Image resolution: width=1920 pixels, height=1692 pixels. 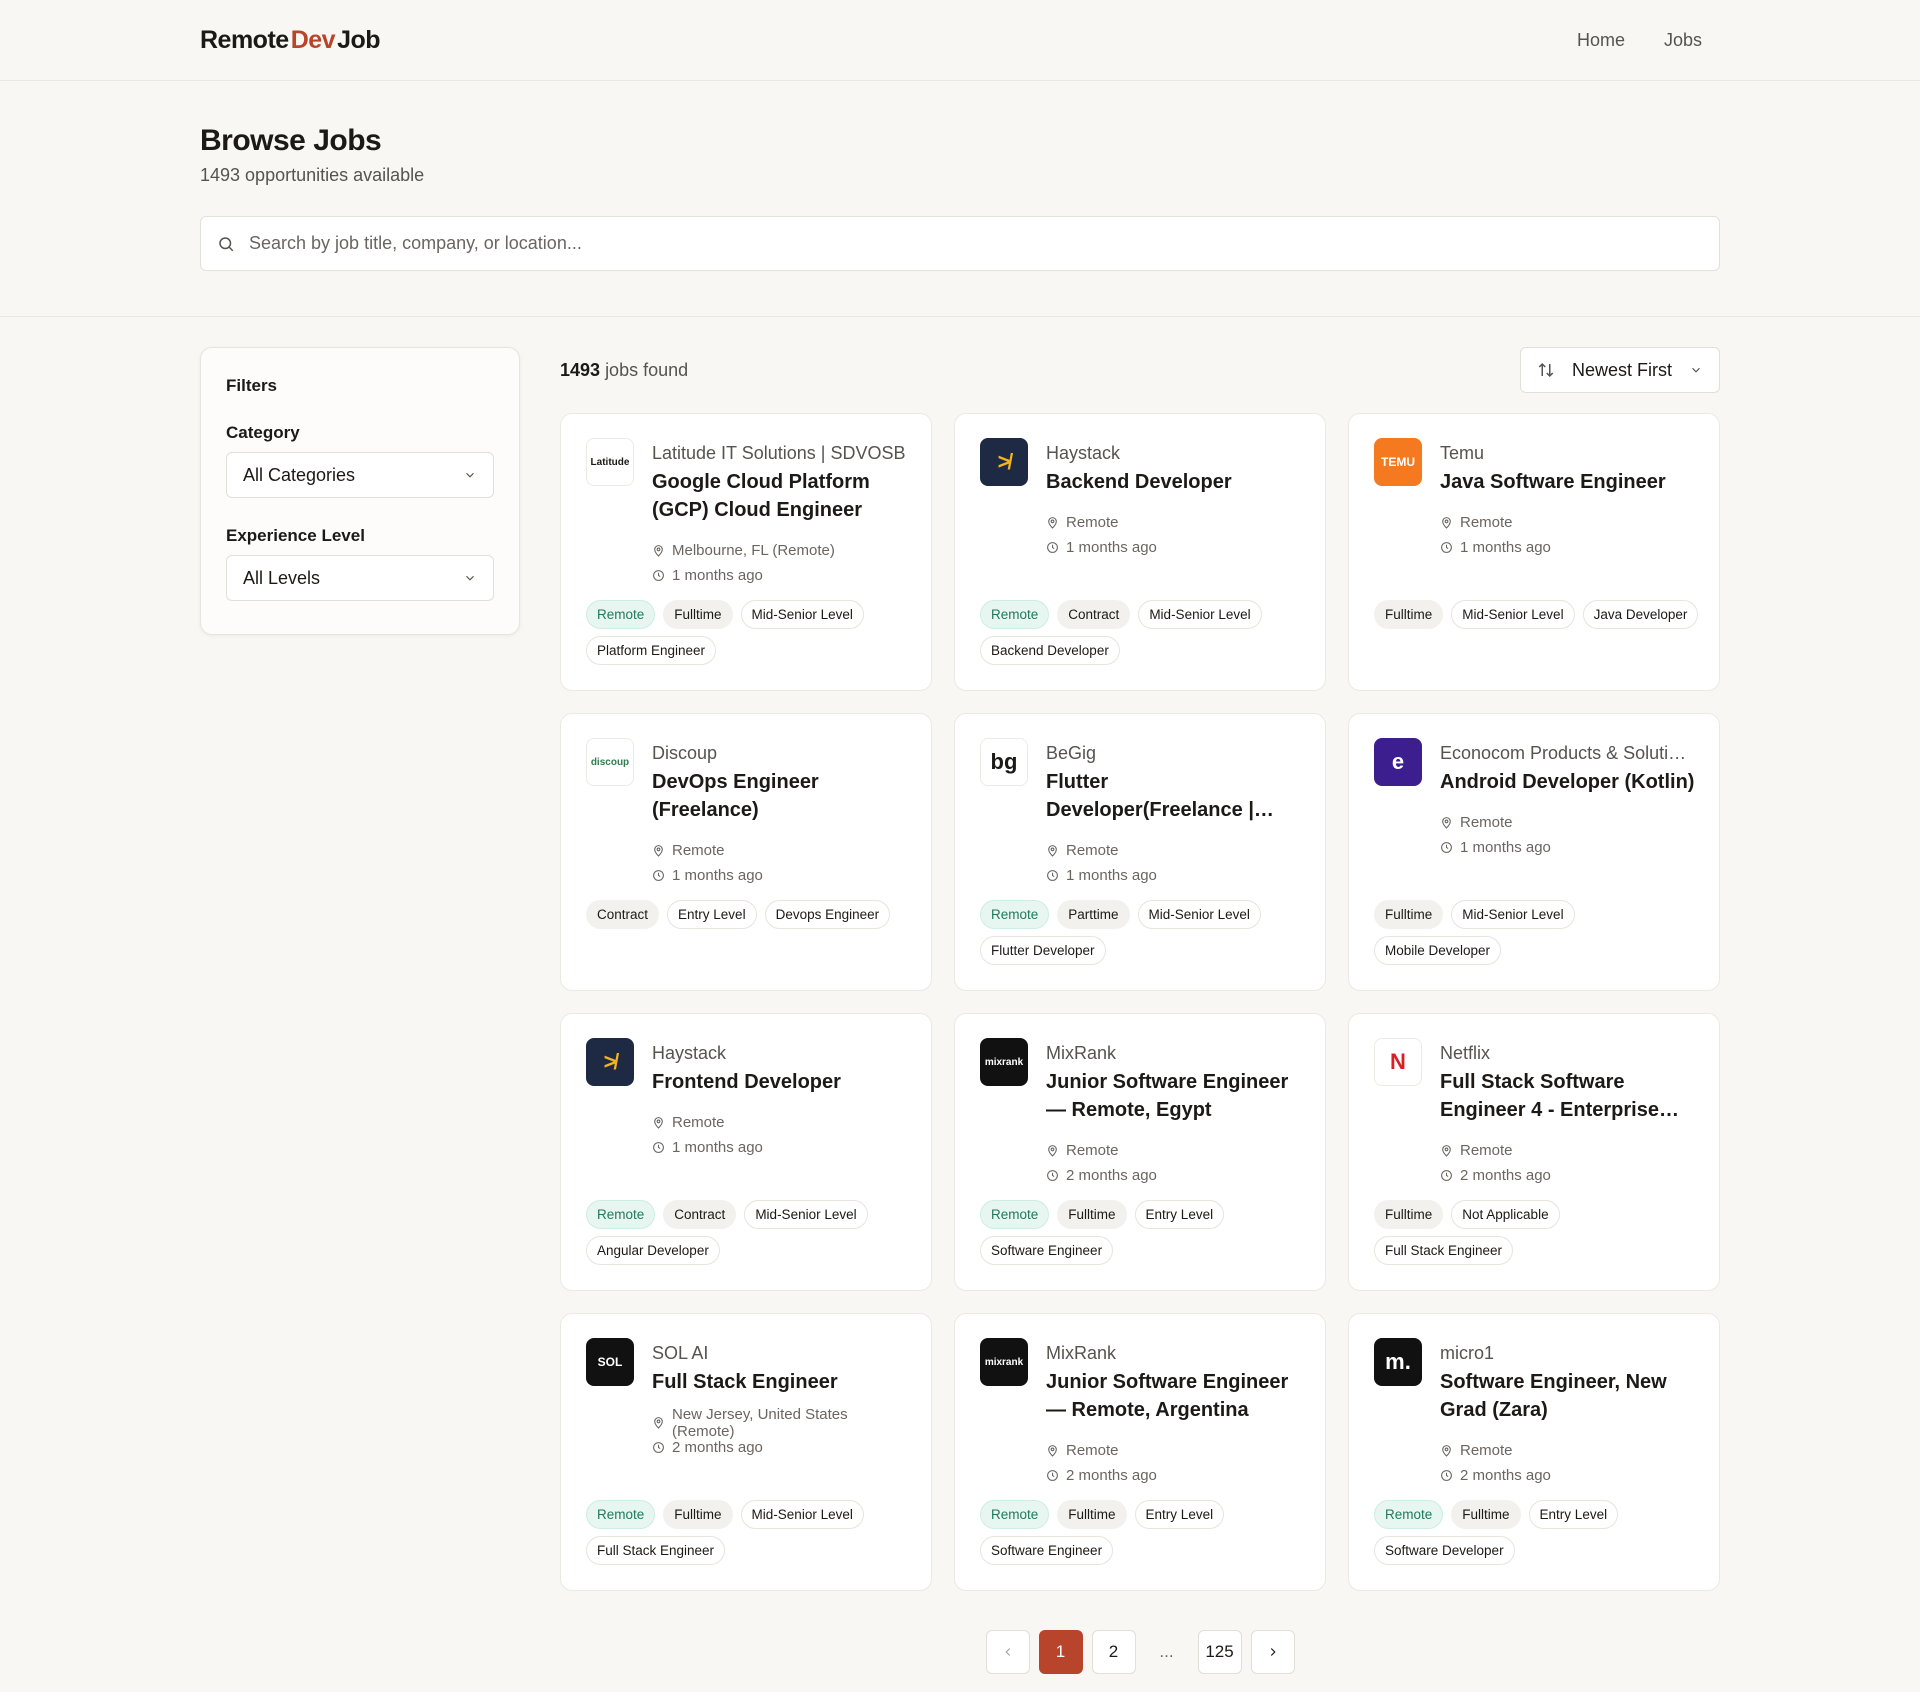 I want to click on search-bar, so click(x=960, y=243).